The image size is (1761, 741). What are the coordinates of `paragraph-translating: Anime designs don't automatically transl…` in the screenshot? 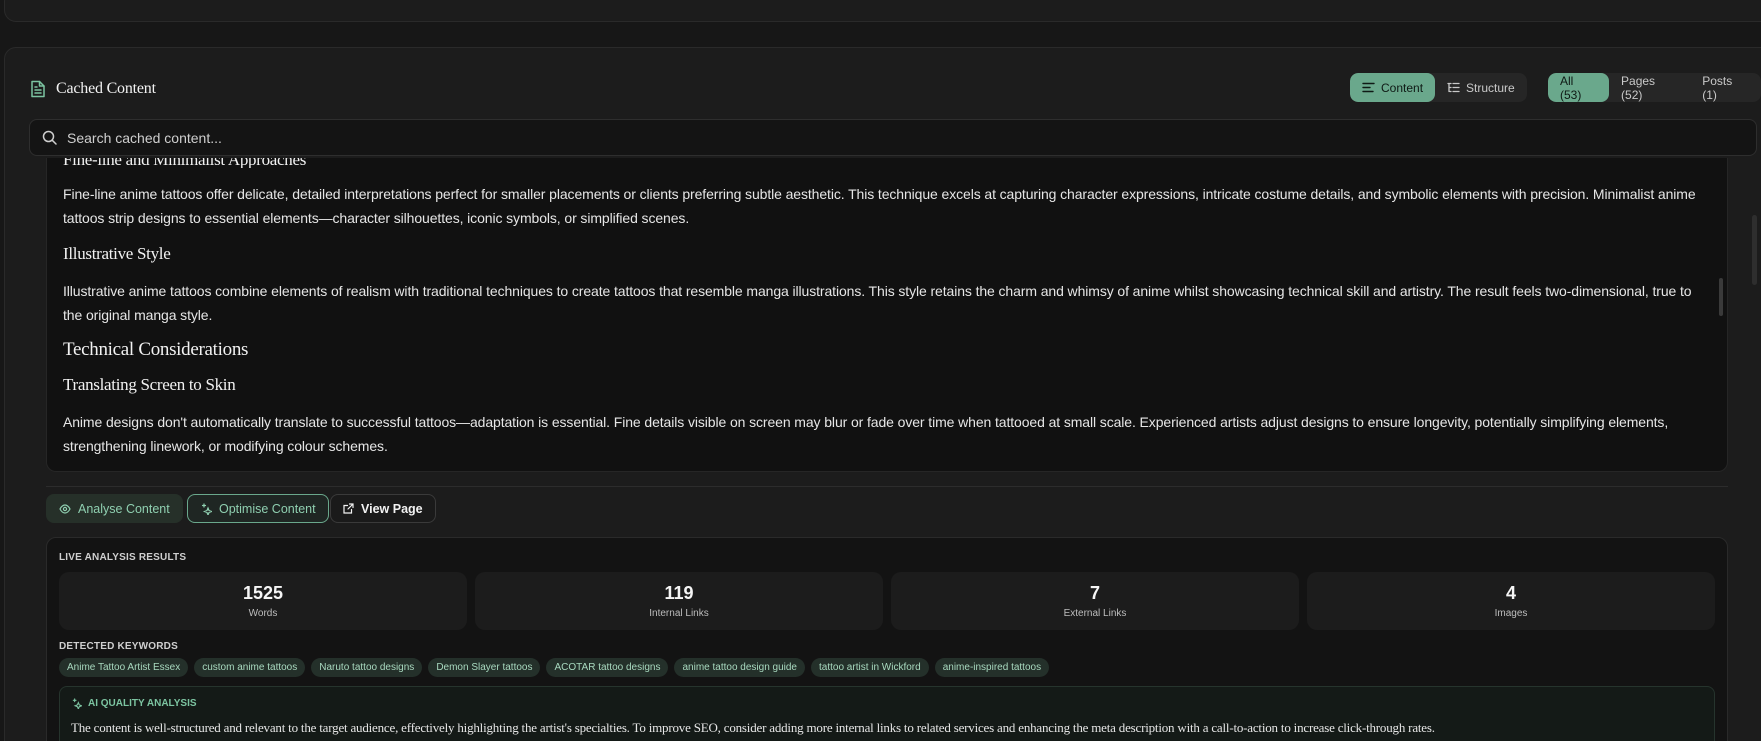 It's located at (866, 434).